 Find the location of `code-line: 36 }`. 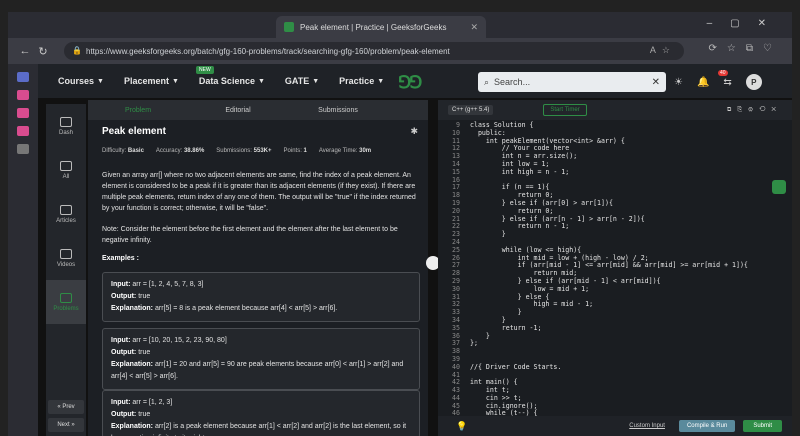

code-line: 36 } is located at coordinates (615, 336).